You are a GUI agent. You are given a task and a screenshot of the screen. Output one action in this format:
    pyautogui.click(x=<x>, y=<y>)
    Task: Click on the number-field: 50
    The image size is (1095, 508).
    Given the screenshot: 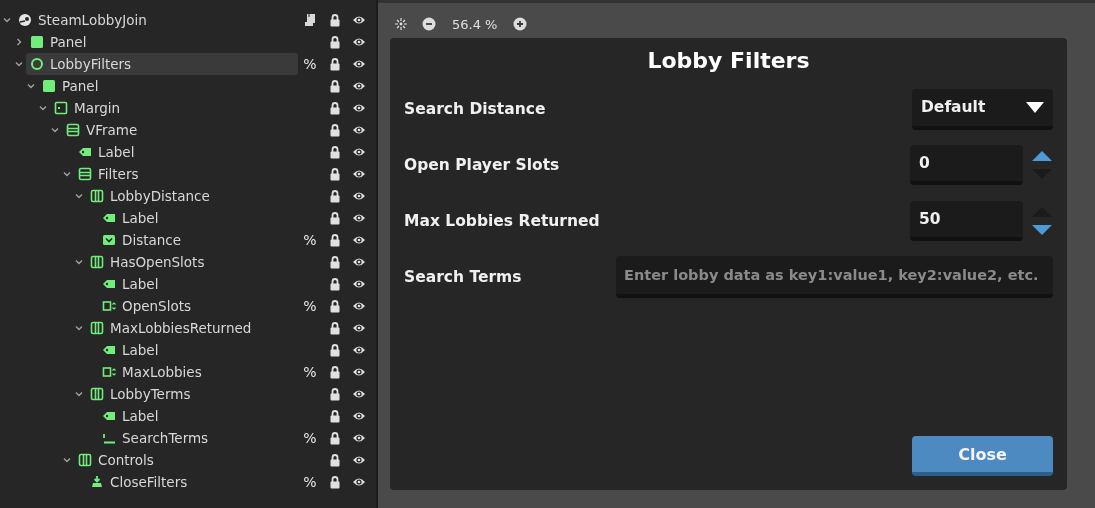 What is the action you would take?
    pyautogui.click(x=966, y=221)
    